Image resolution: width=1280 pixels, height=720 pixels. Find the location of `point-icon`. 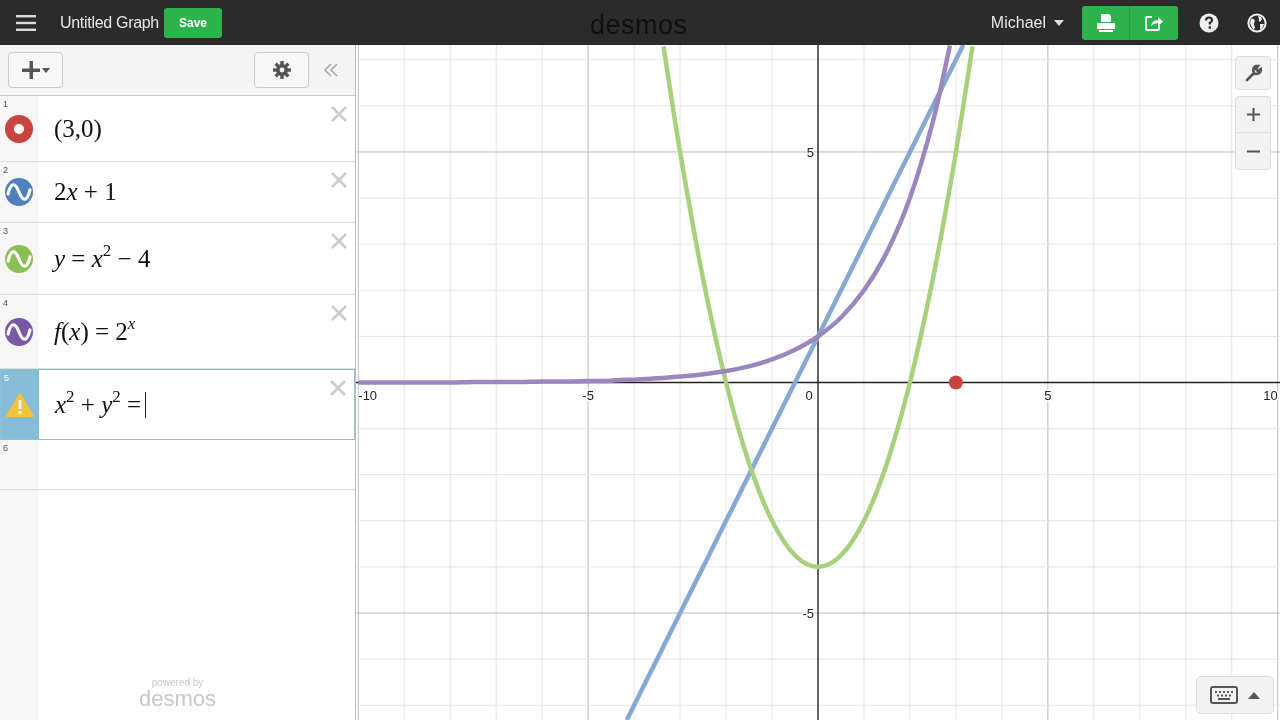

point-icon is located at coordinates (19, 128).